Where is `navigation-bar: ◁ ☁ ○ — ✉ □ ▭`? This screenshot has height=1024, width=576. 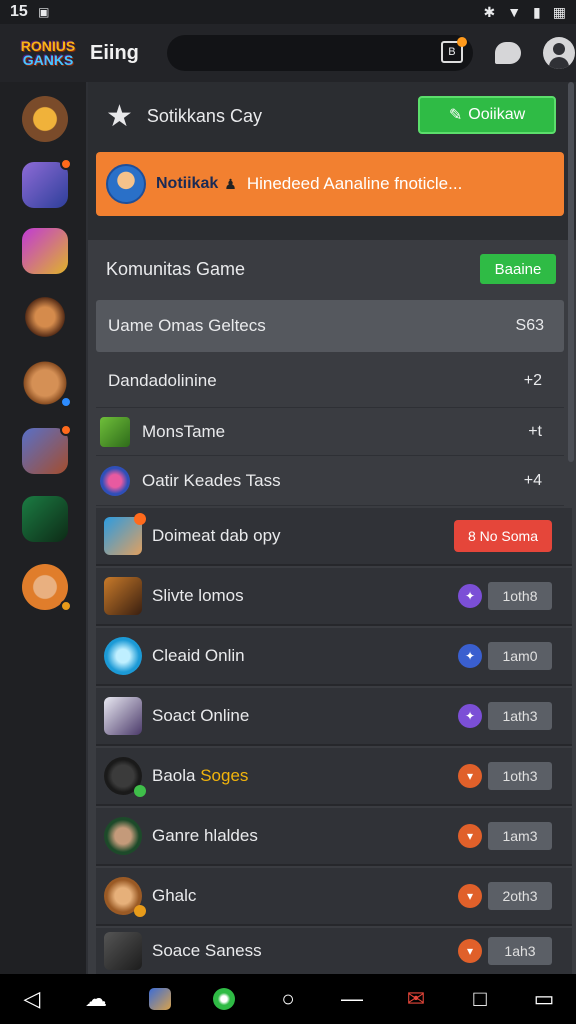 navigation-bar: ◁ ☁ ○ — ✉ □ ▭ is located at coordinates (288, 999).